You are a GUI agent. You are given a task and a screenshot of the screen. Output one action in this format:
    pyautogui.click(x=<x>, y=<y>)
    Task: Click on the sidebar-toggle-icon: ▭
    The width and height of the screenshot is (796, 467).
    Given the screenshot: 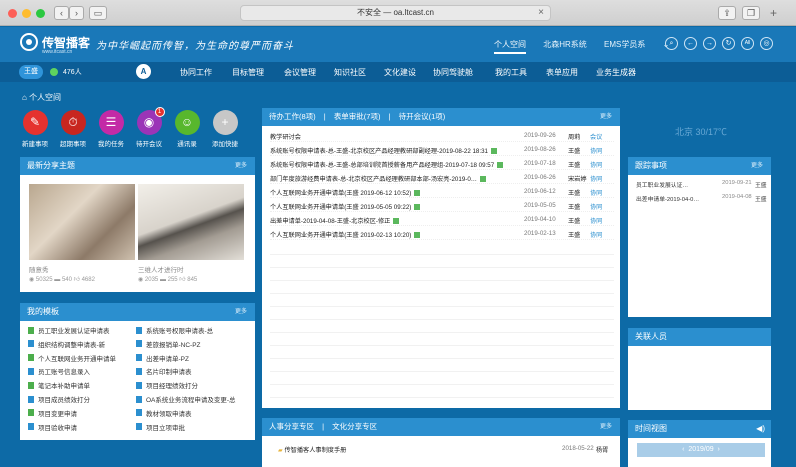 What is the action you would take?
    pyautogui.click(x=98, y=13)
    